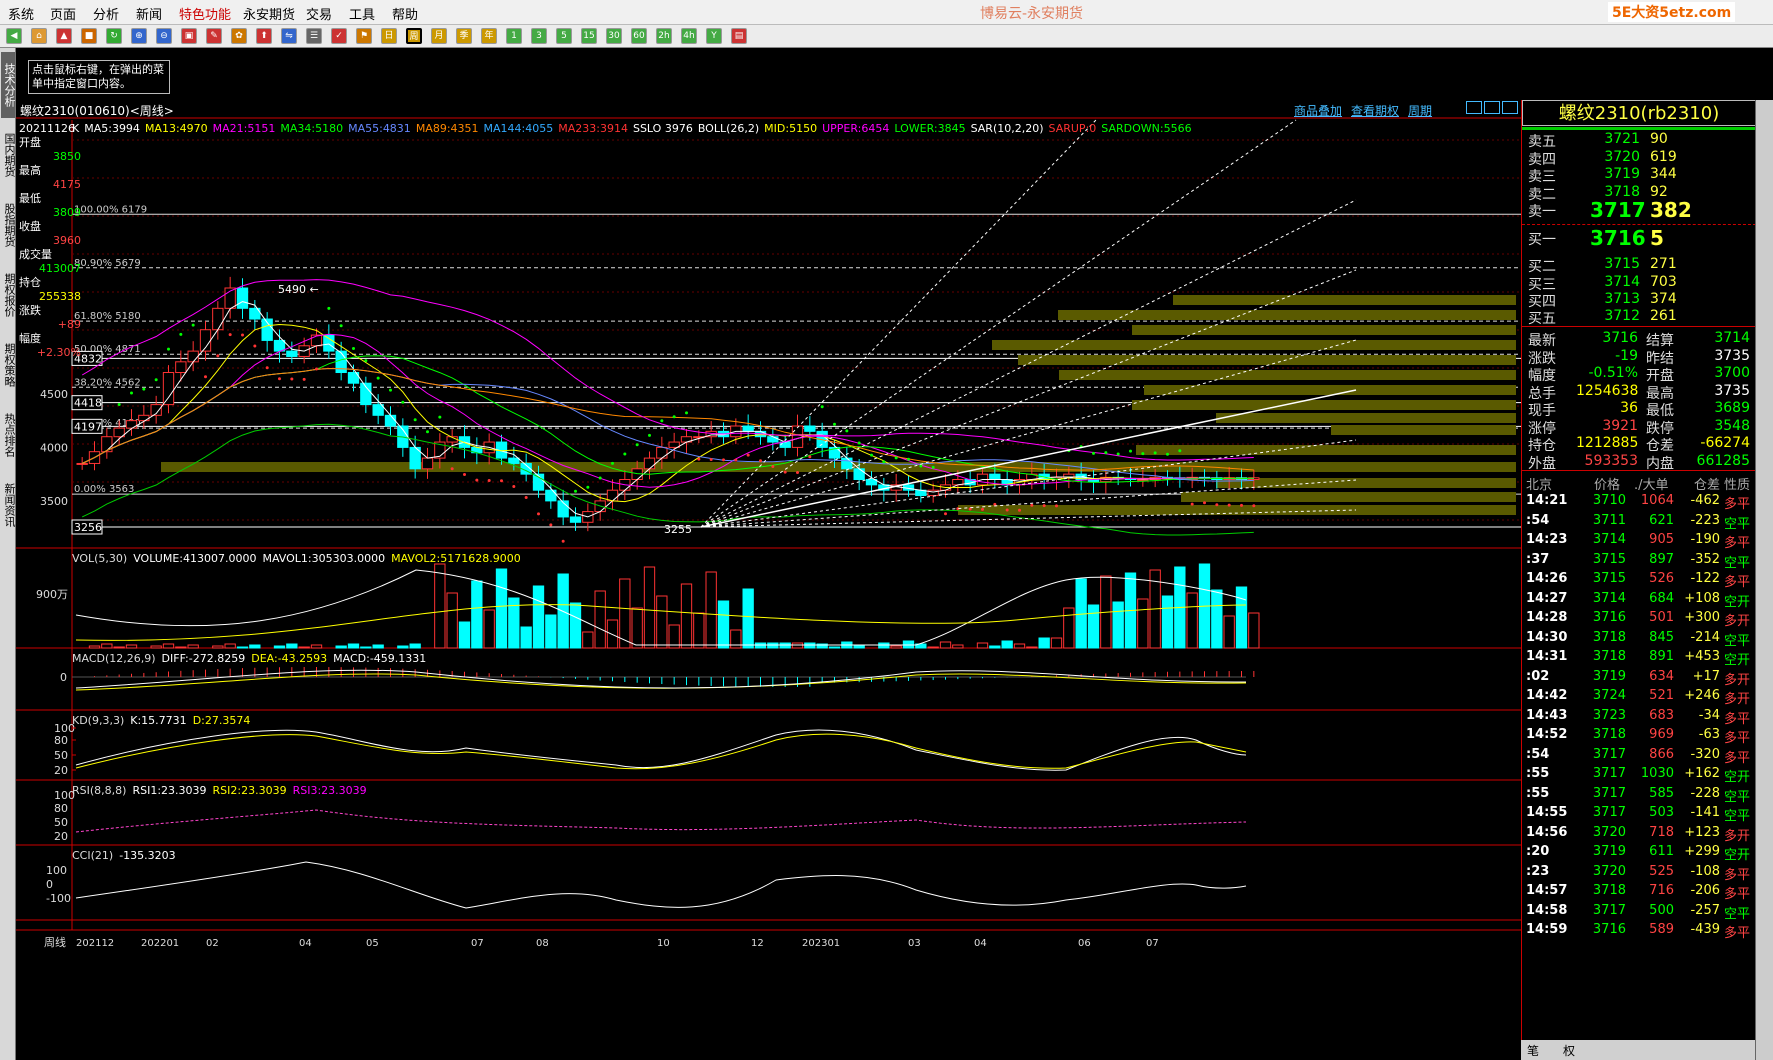  Describe the element at coordinates (1706, 676) in the screenshot. I see `tick-oi-change-9: +17` at that location.